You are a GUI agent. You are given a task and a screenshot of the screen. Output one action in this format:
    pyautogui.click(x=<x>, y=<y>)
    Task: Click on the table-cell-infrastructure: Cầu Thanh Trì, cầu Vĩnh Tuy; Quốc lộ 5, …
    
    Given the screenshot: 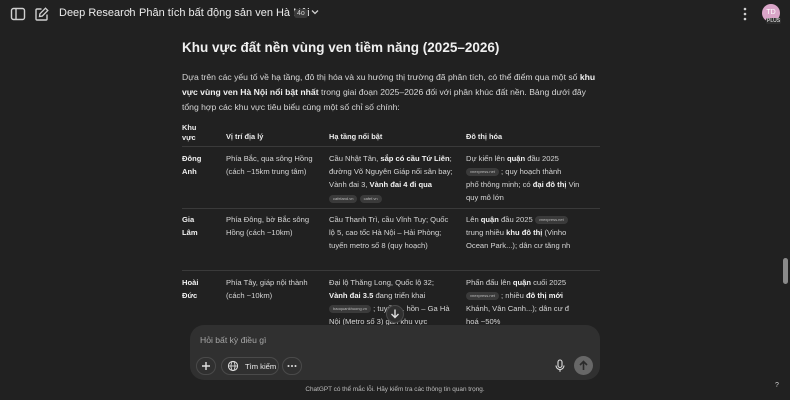 What is the action you would take?
    pyautogui.click(x=389, y=232)
    